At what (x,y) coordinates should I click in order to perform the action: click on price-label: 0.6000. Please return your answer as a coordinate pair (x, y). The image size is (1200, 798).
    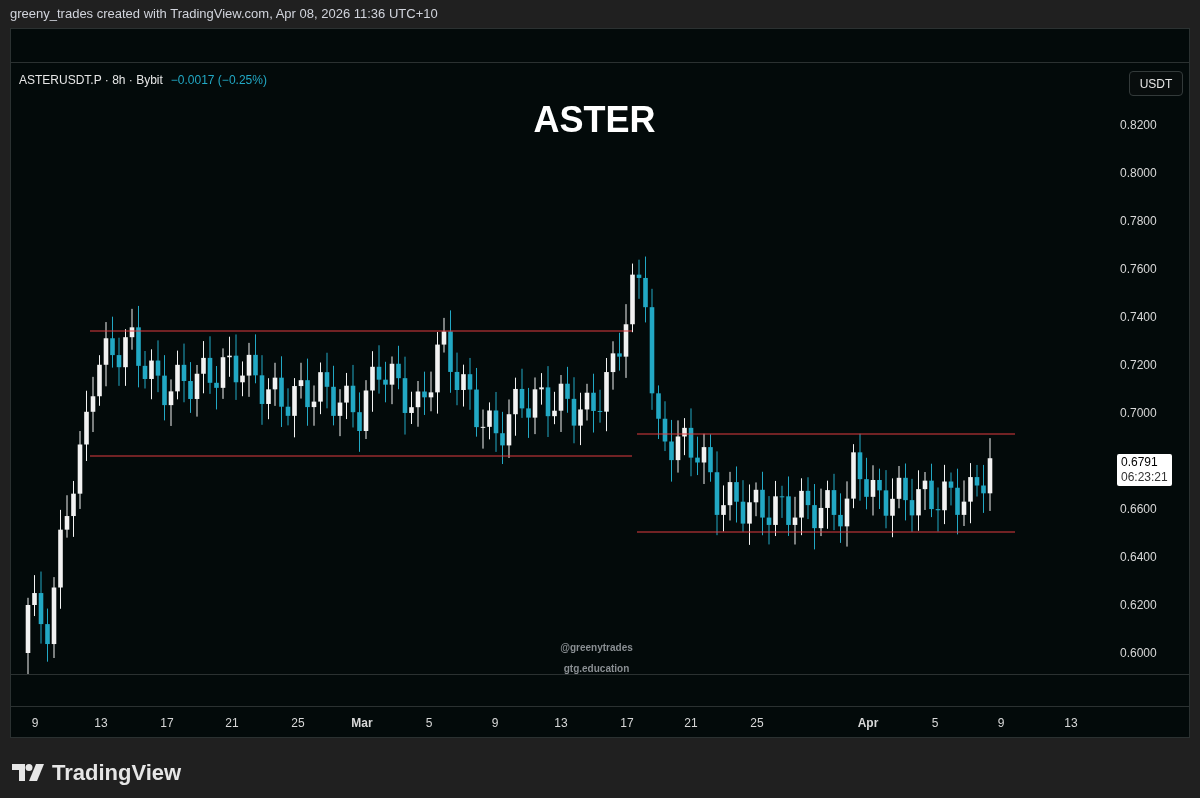
    Looking at the image, I should click on (1138, 653).